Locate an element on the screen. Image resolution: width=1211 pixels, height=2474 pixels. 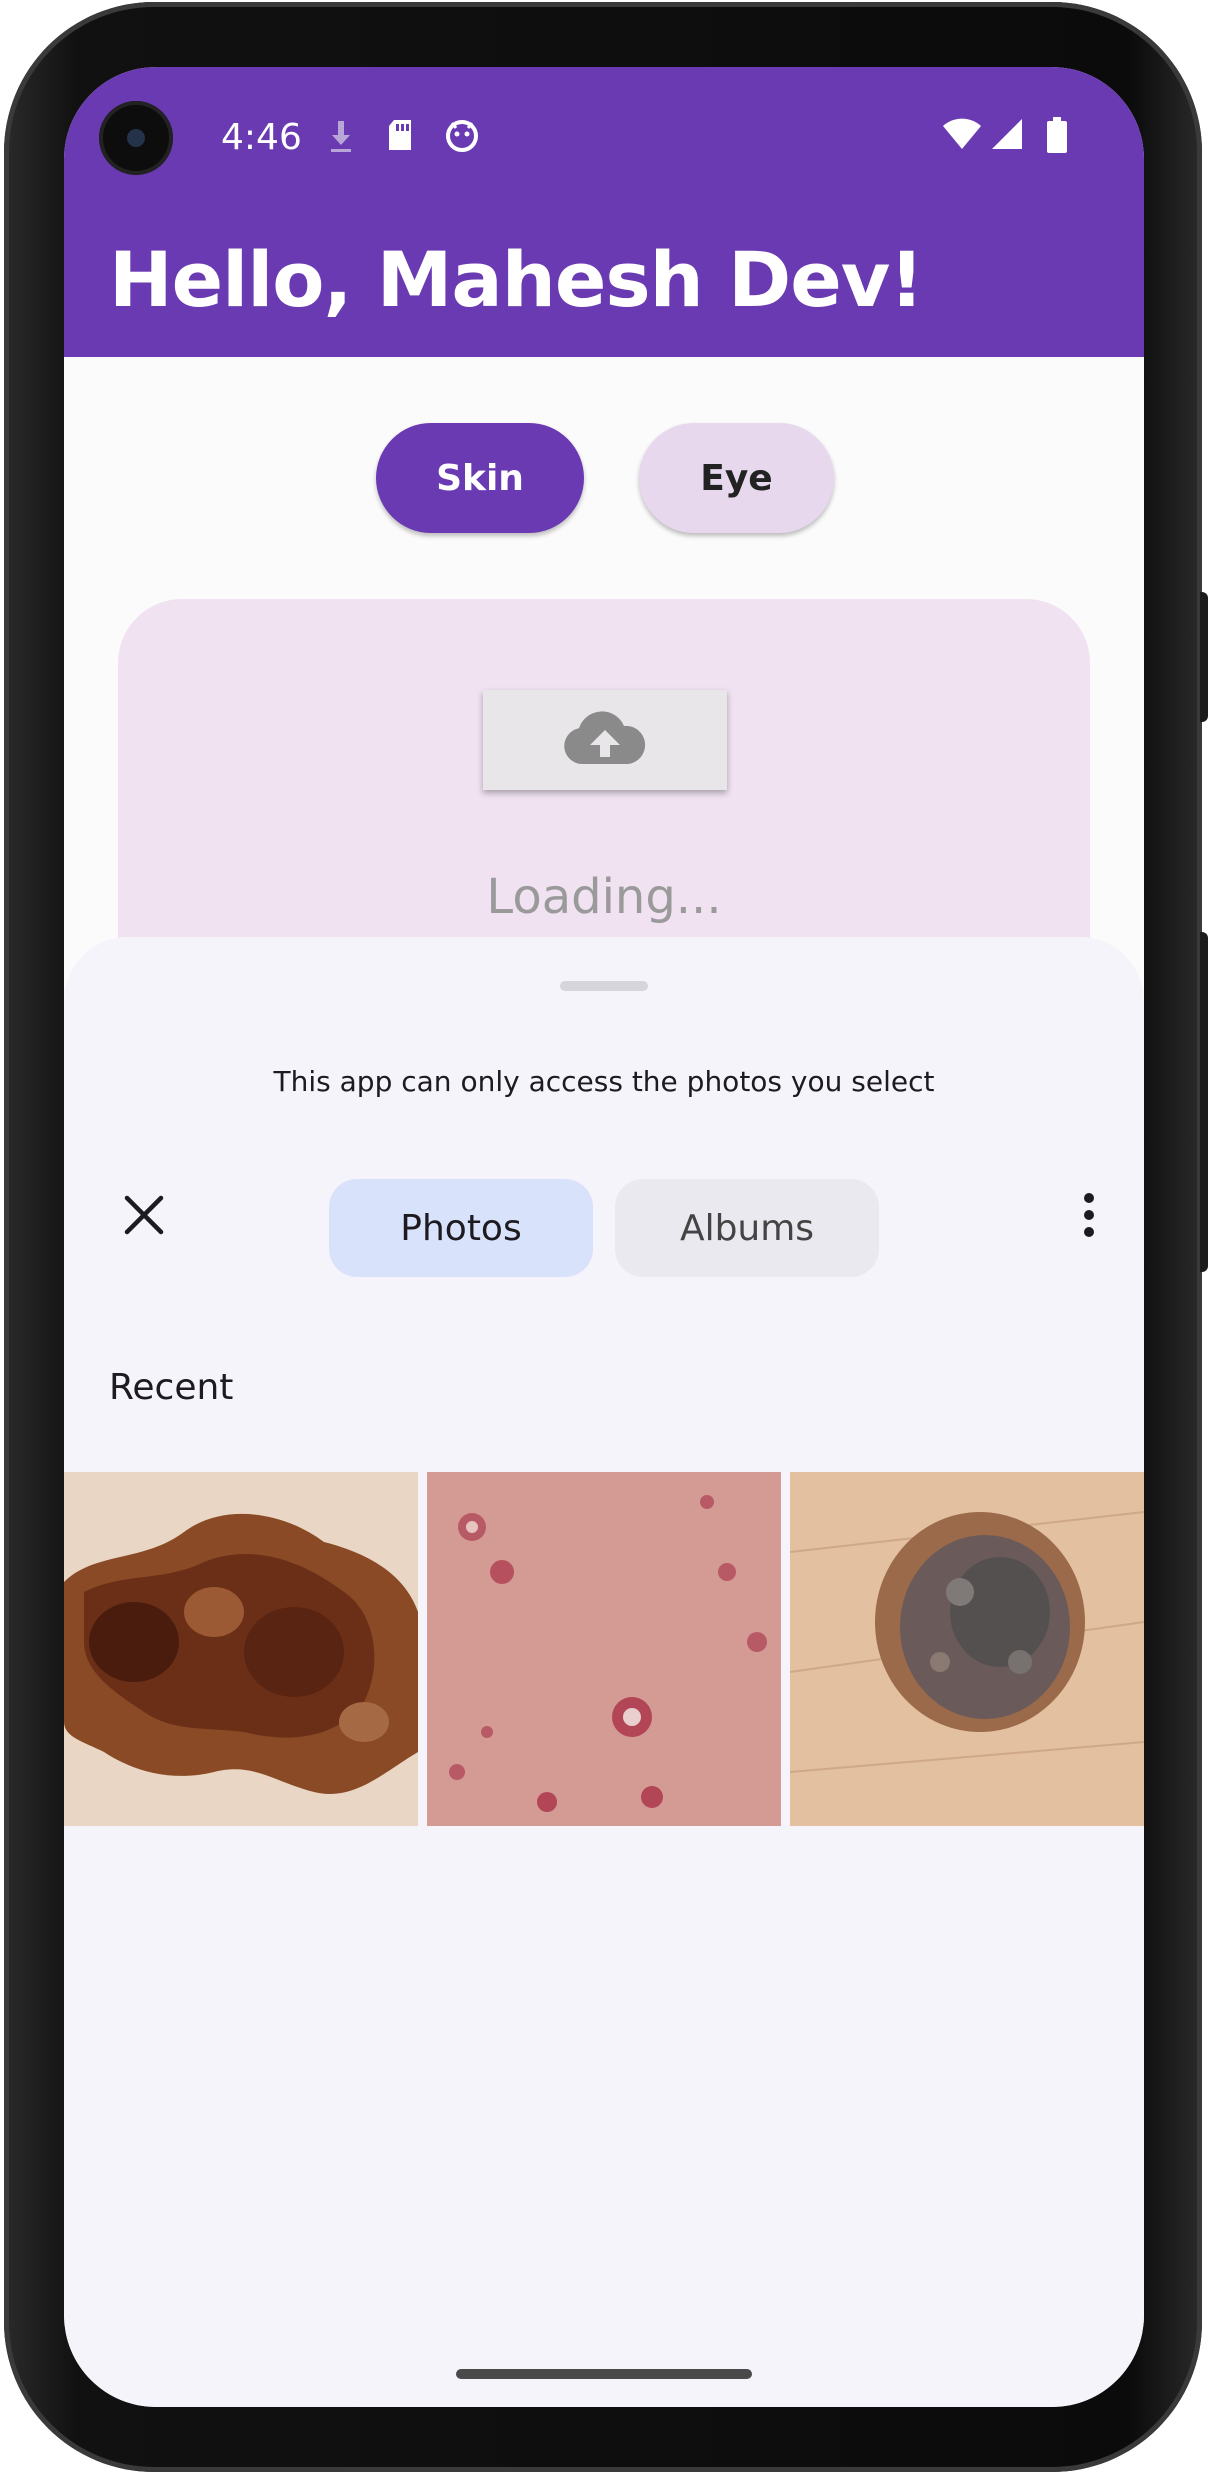
tab-albums: Albums is located at coordinates (747, 1228).